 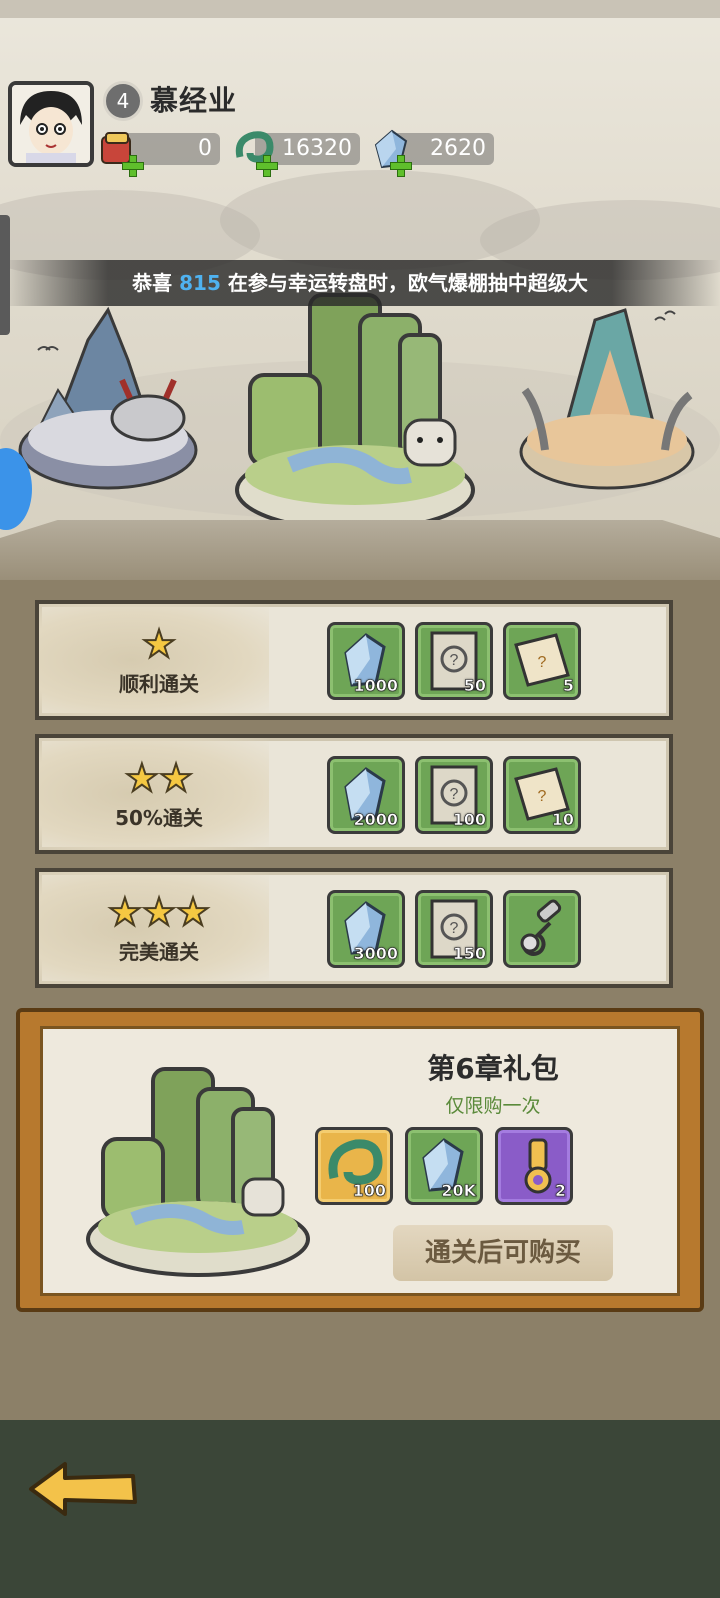 I want to click on bottom-bar, so click(x=360, y=1509).